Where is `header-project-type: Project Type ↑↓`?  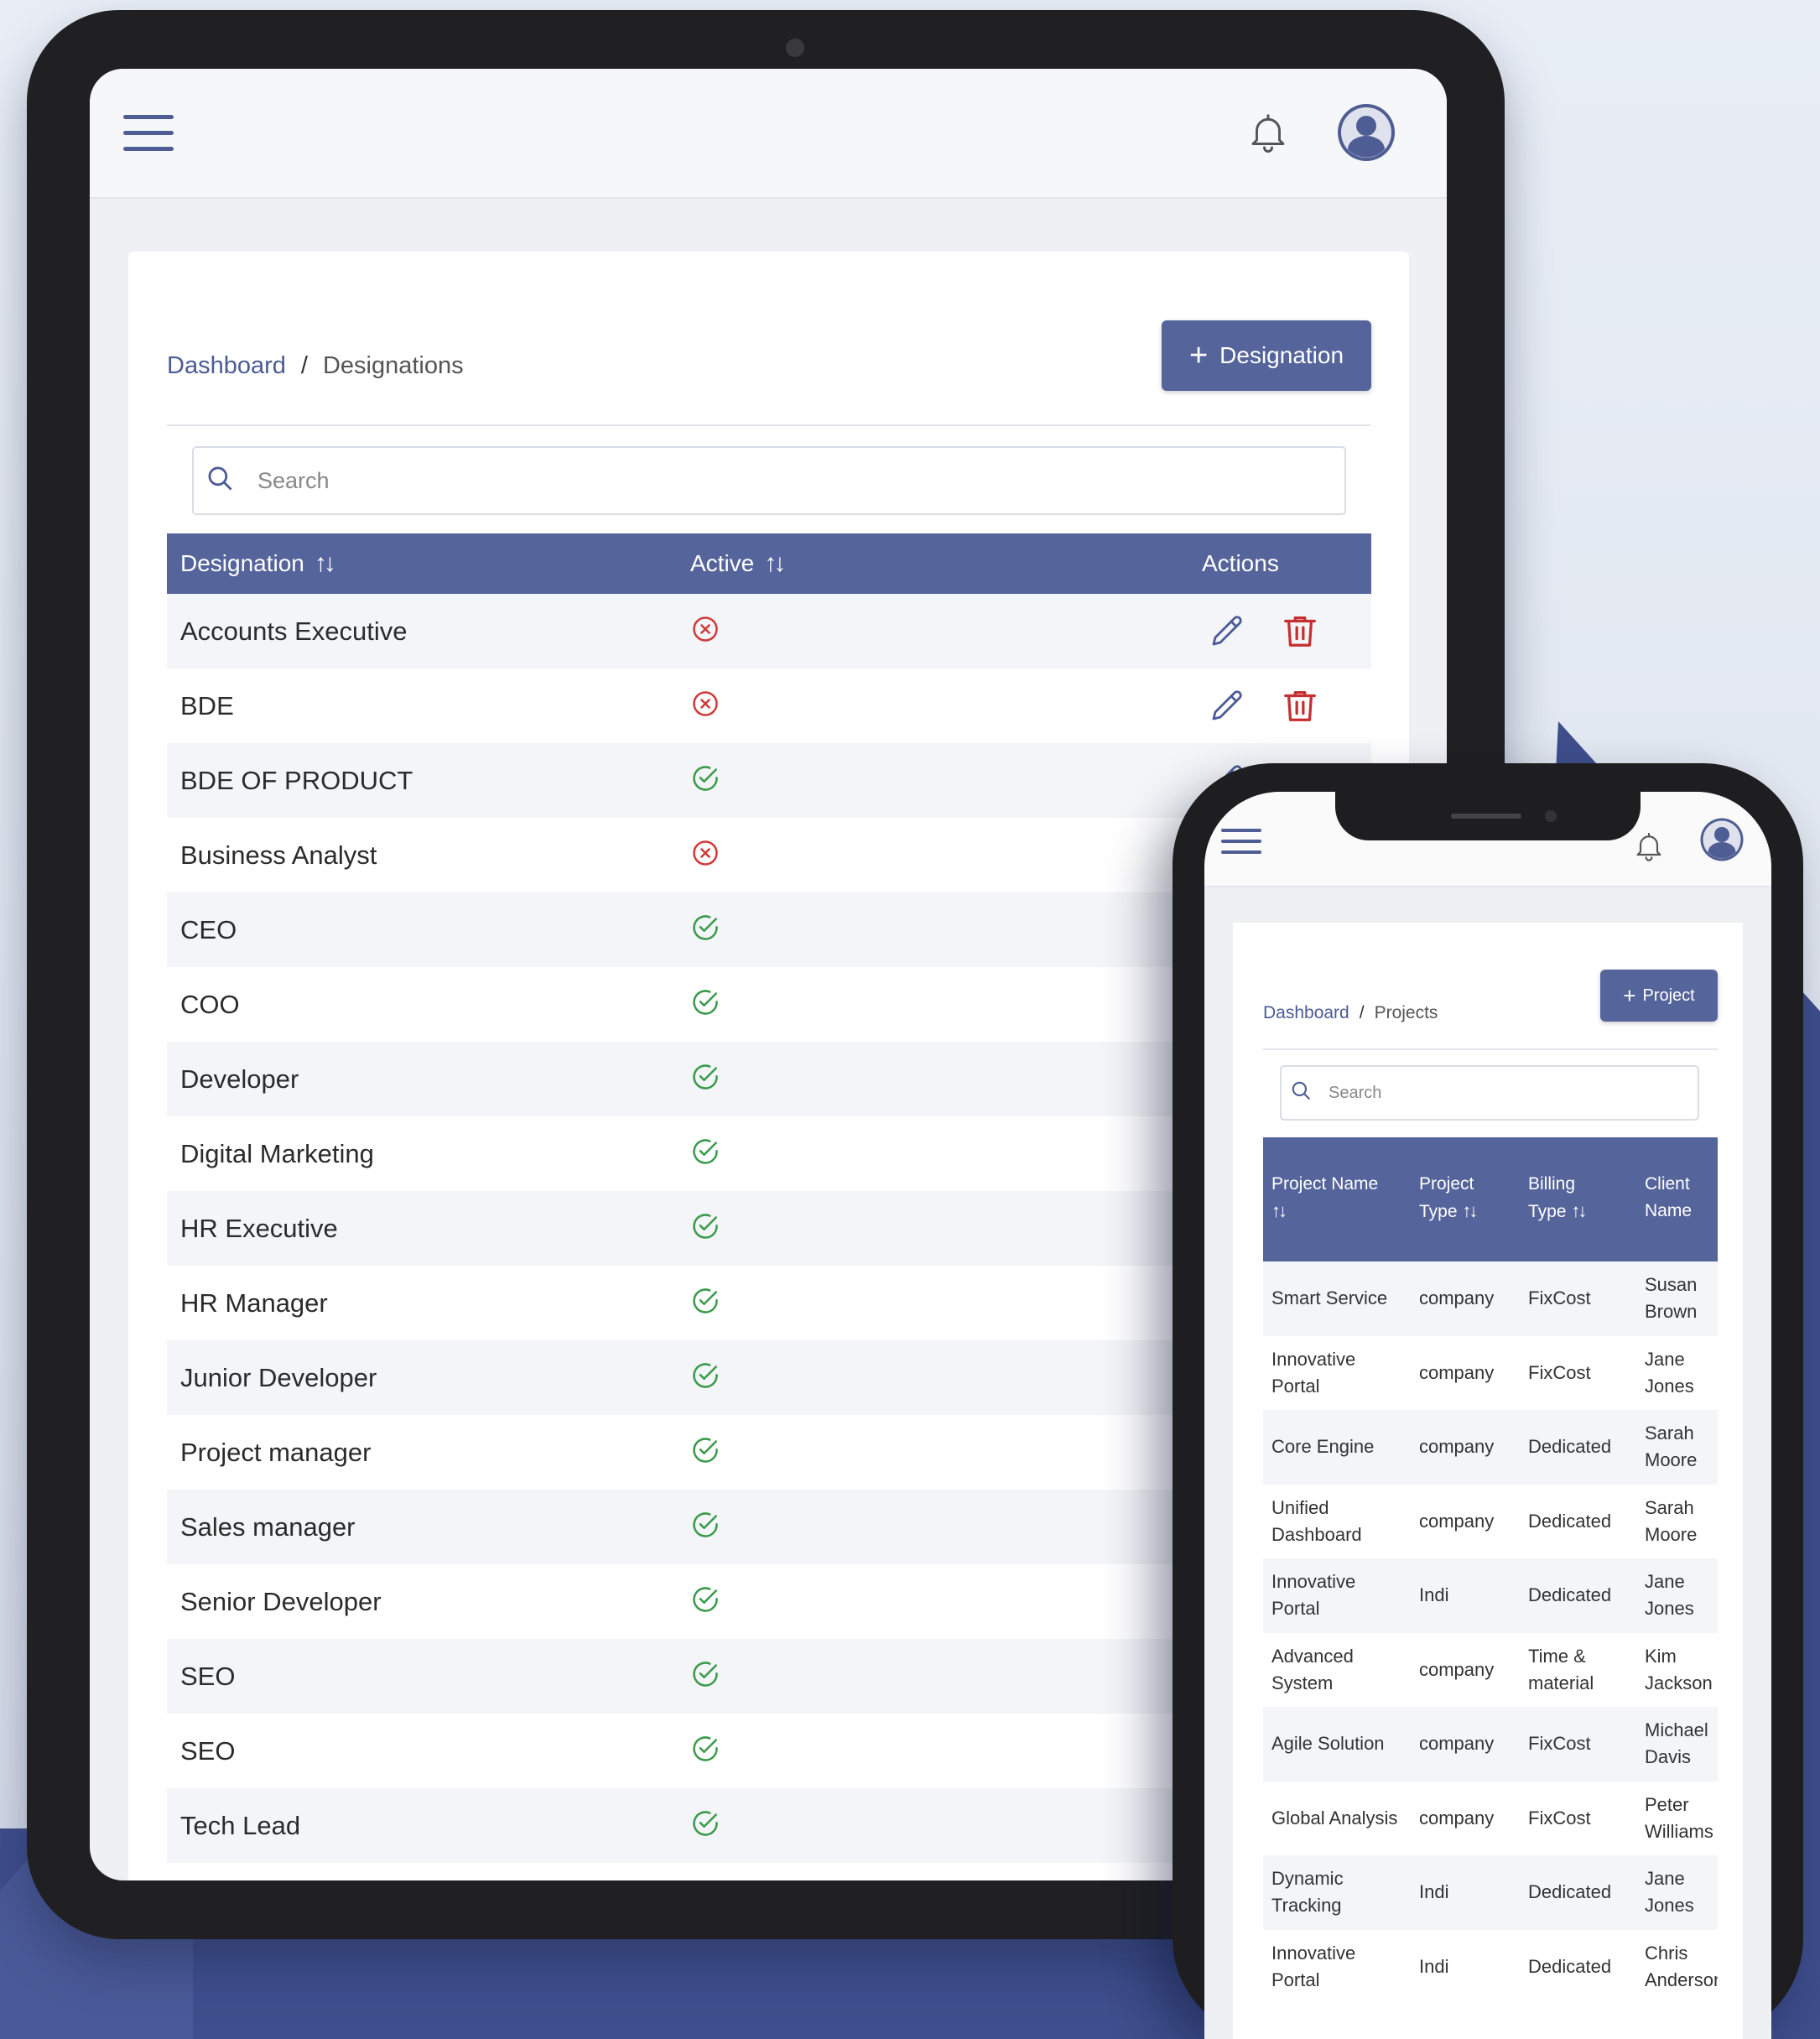
header-project-type: Project Type ↑↓ is located at coordinates (1449, 1198).